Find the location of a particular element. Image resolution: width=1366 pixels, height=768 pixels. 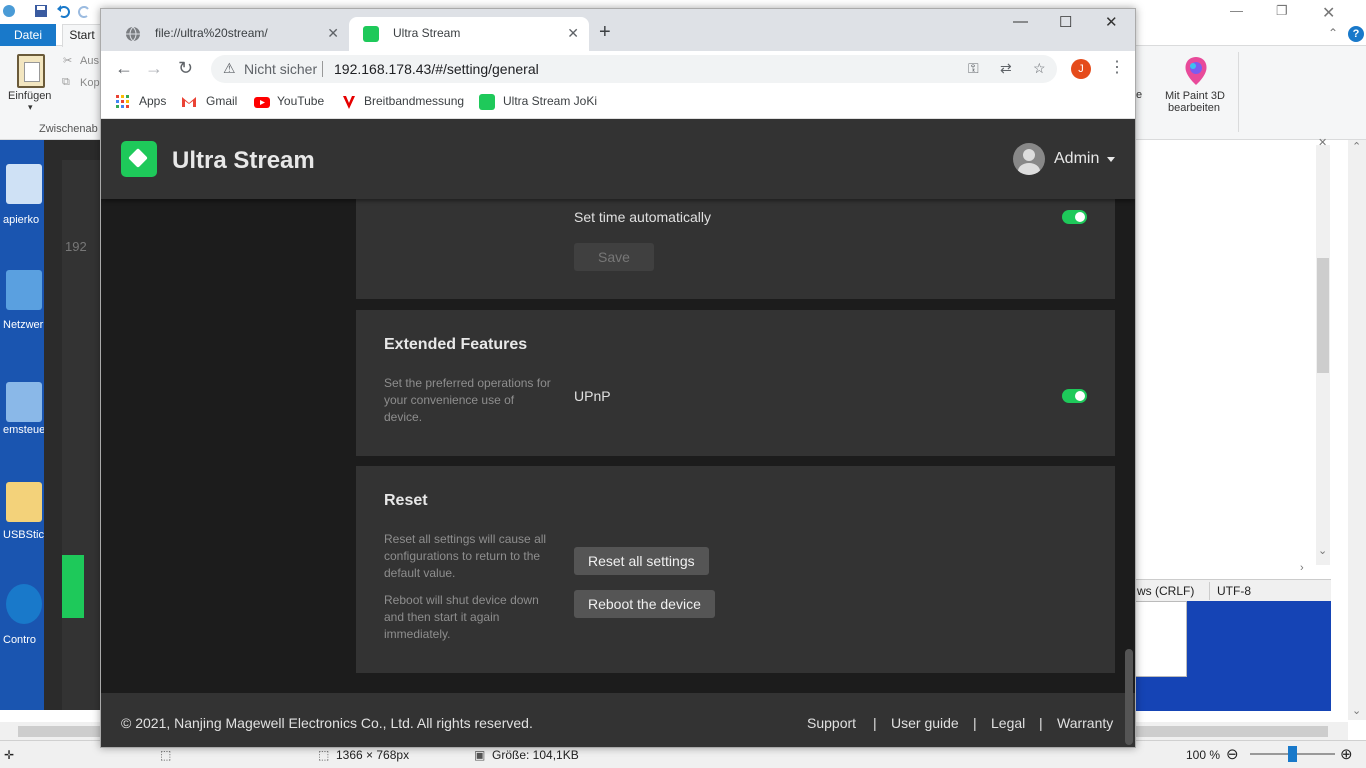

bookmark-apps: Apps is located at coordinates (152, 101).